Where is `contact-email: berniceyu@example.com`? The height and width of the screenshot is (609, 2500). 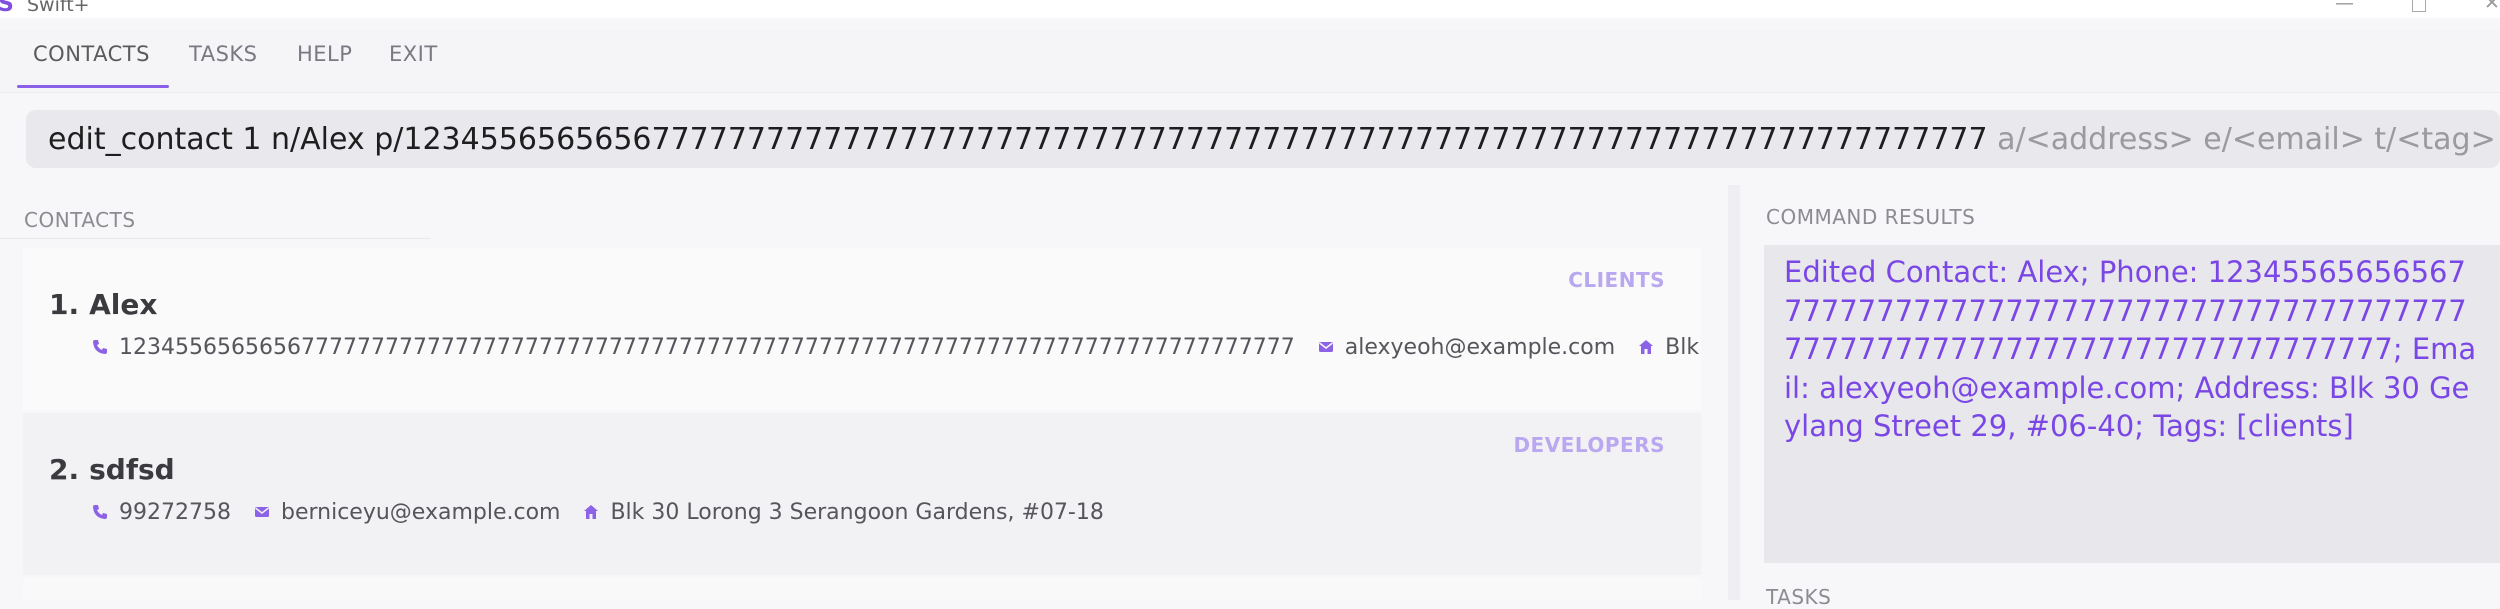 contact-email: berniceyu@example.com is located at coordinates (420, 512).